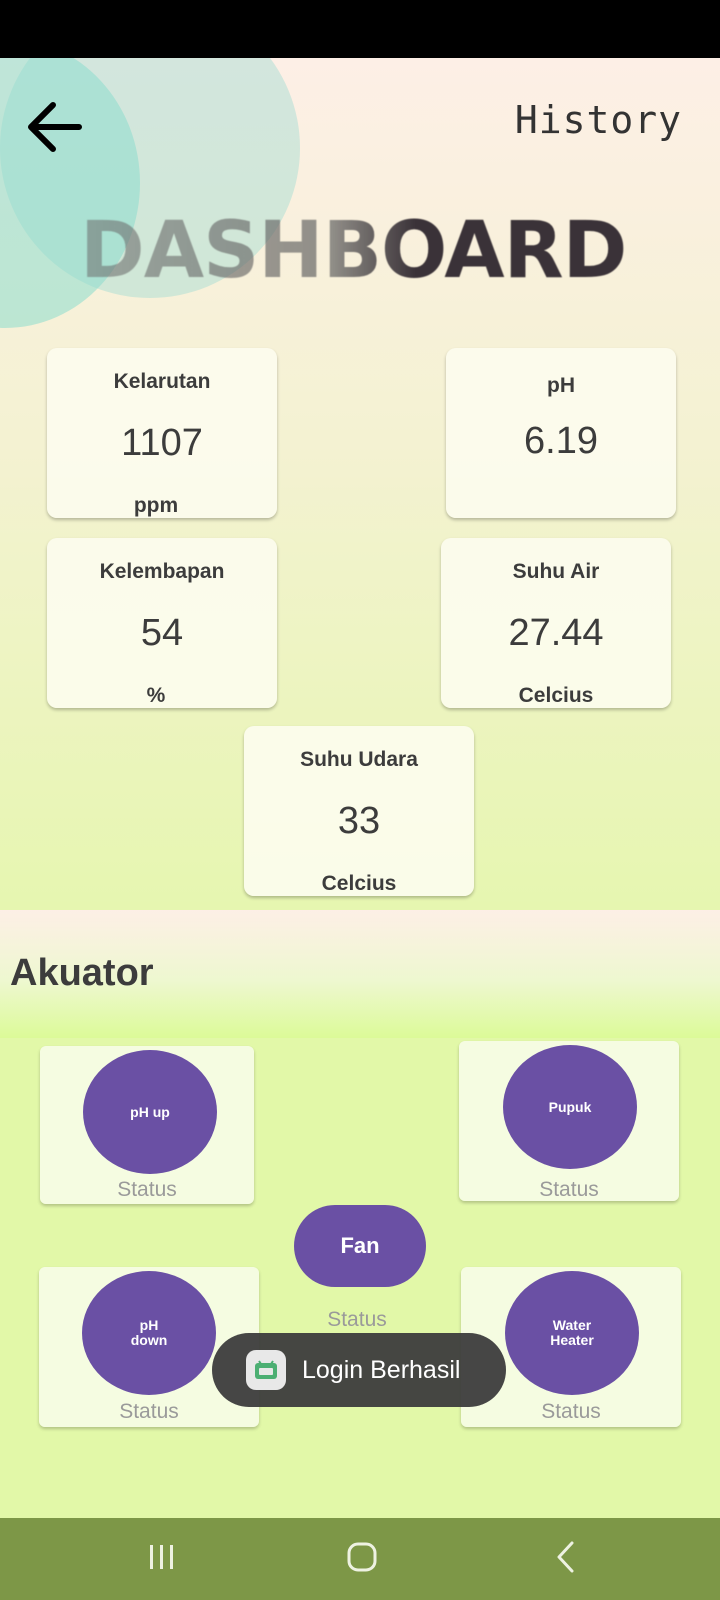  I want to click on fan-button: Fan, so click(360, 1246).